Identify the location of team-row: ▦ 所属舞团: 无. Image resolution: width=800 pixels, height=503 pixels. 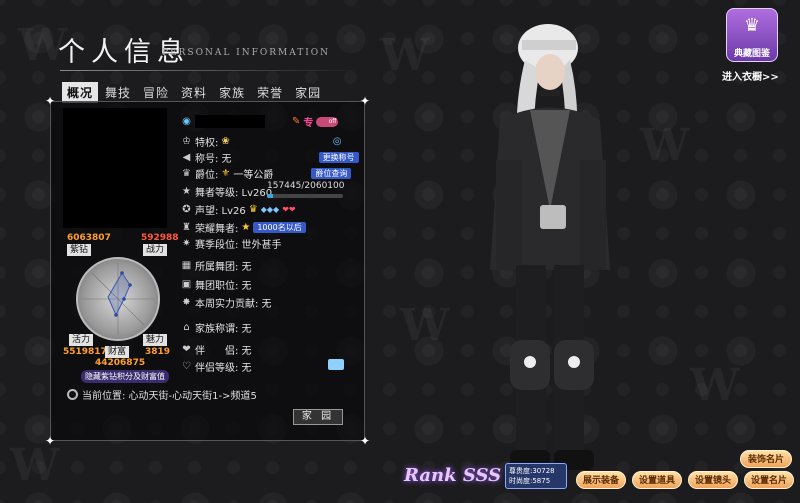
(216, 265).